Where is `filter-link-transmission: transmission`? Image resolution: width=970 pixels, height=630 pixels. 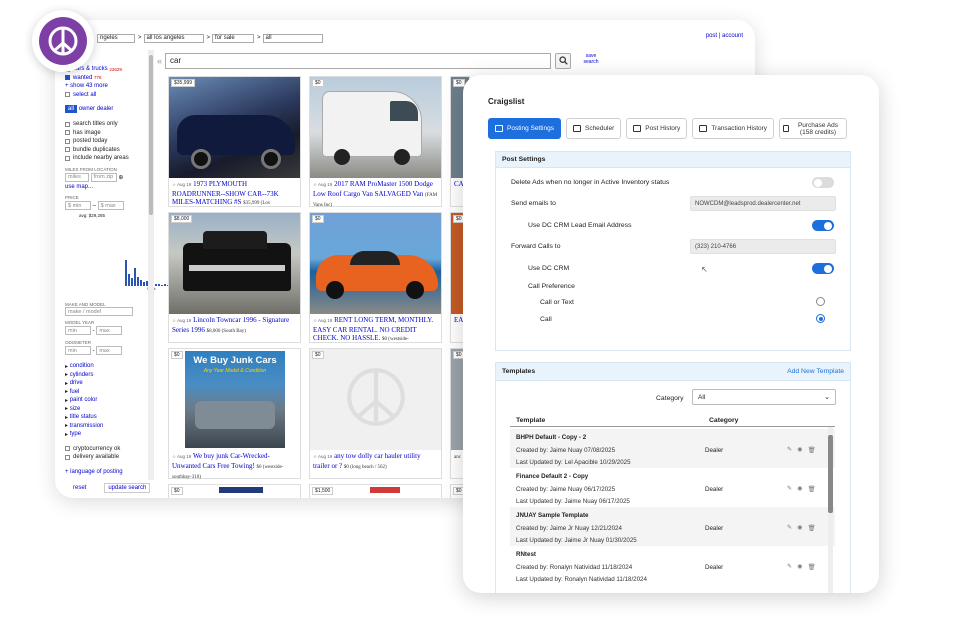 filter-link-transmission: transmission is located at coordinates (87, 426).